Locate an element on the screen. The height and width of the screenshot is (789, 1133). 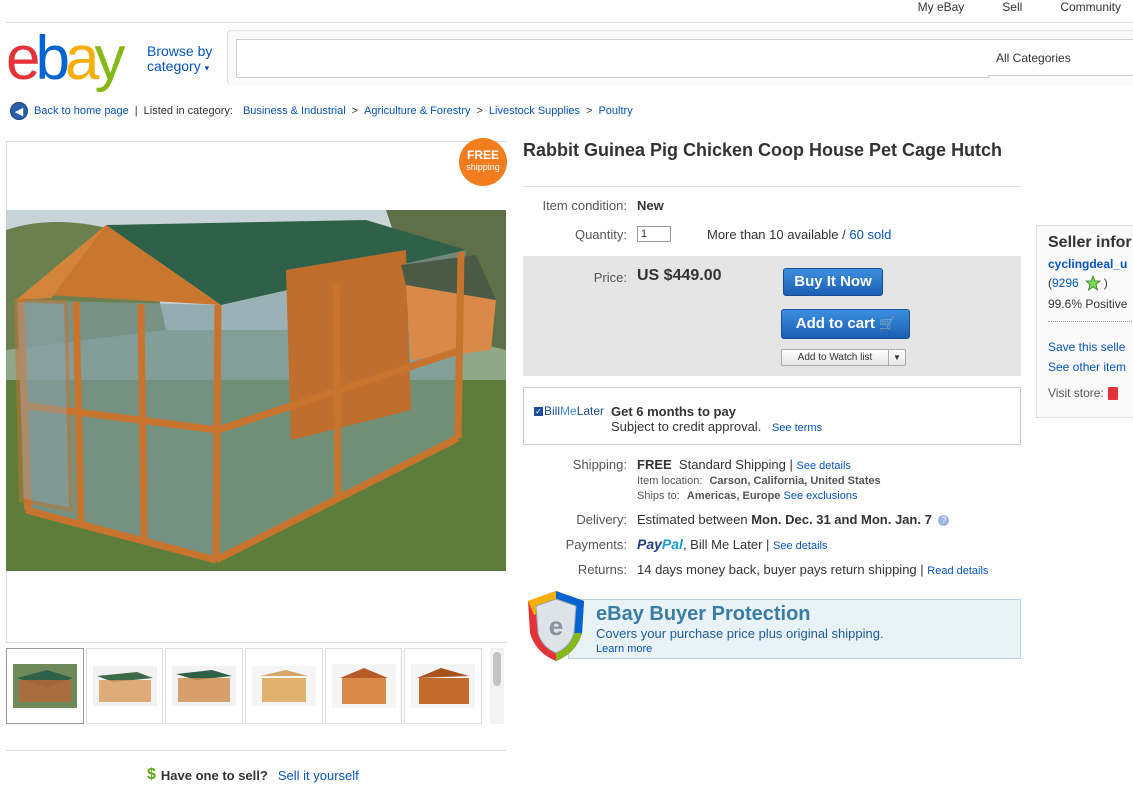
crumb-livestock: Livestock Supplies is located at coordinates (534, 111).